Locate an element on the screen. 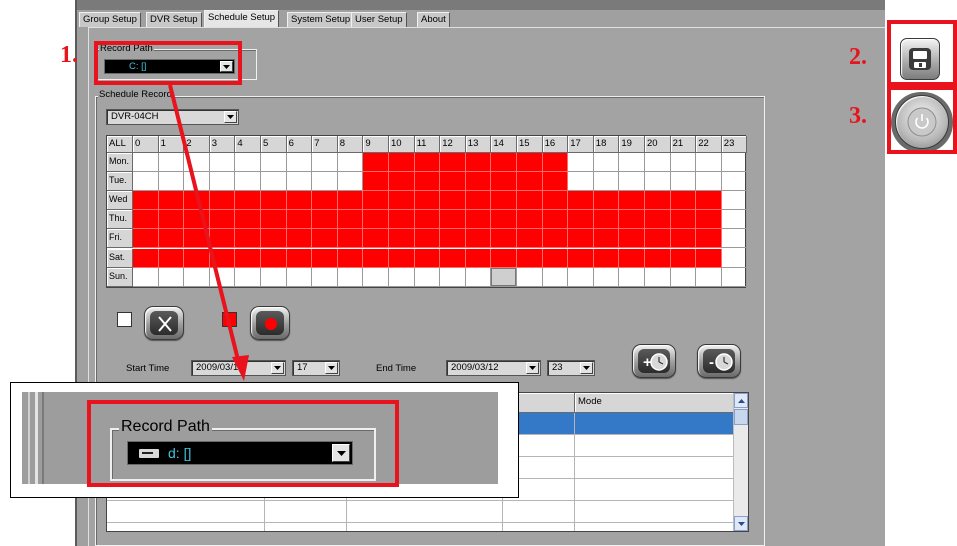  callout-arrow is located at coordinates (208, 232).